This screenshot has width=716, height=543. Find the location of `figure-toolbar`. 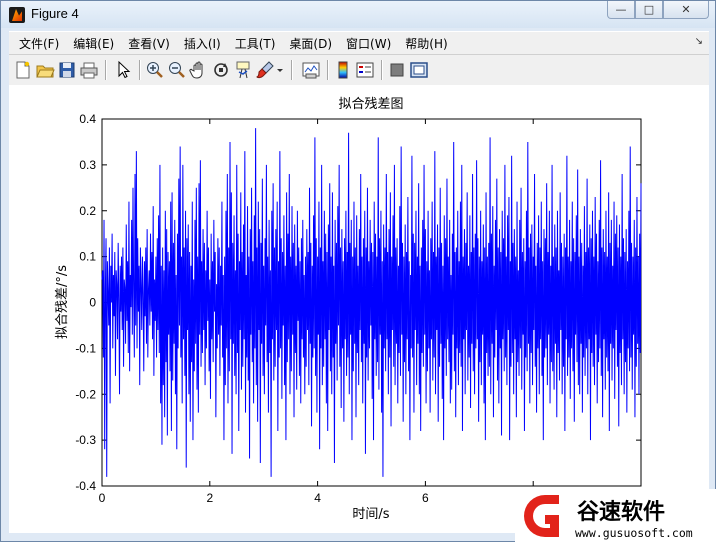

figure-toolbar is located at coordinates (359, 70).